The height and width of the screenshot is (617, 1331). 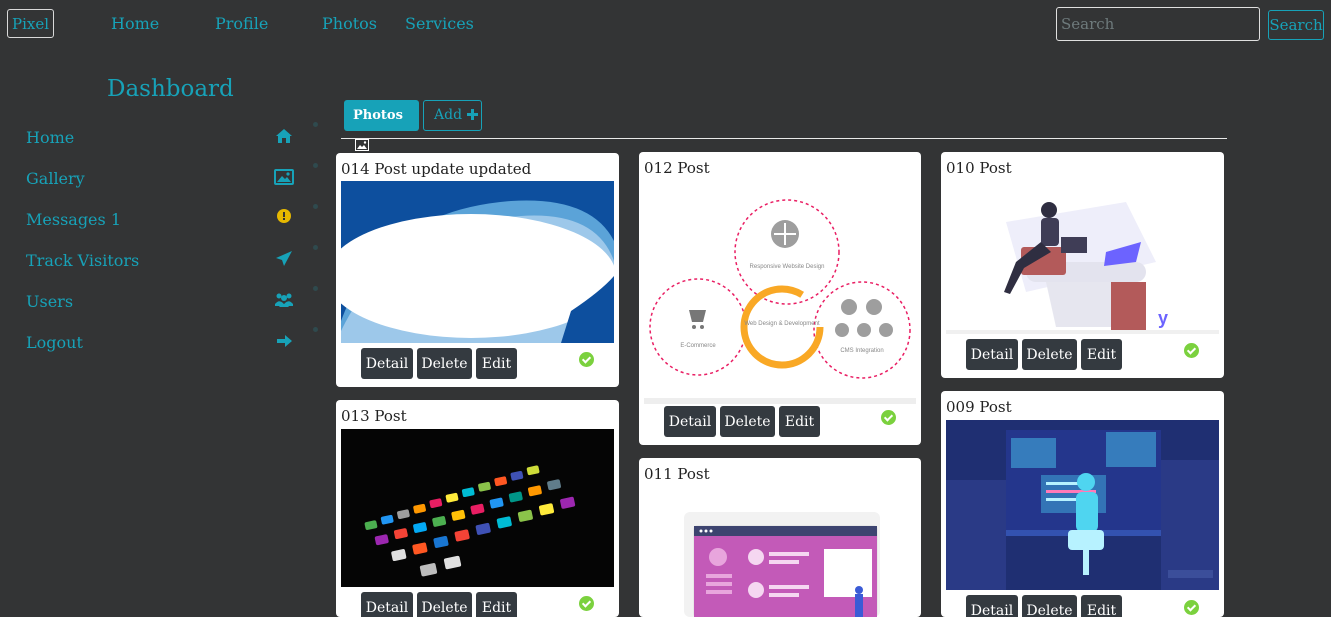 I want to click on svg-text: y, so click(x=1163, y=318).